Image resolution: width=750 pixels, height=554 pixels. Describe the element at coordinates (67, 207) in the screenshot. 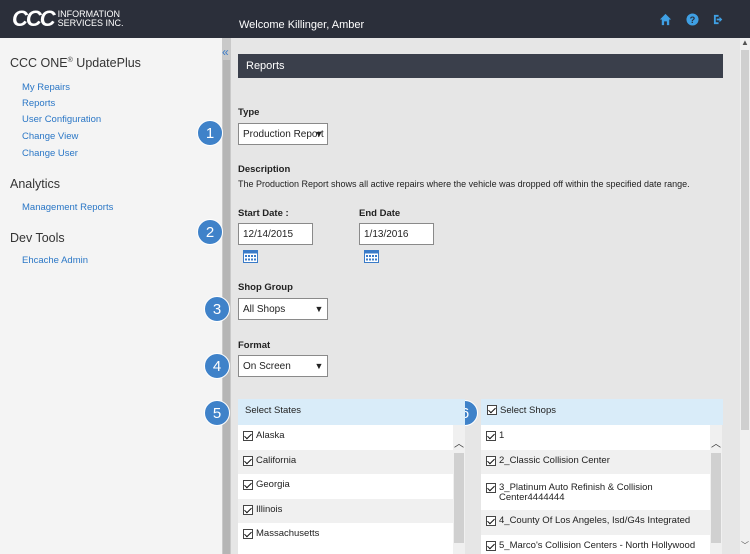

I see `sidebar-item-management-reports: Management Reports` at that location.